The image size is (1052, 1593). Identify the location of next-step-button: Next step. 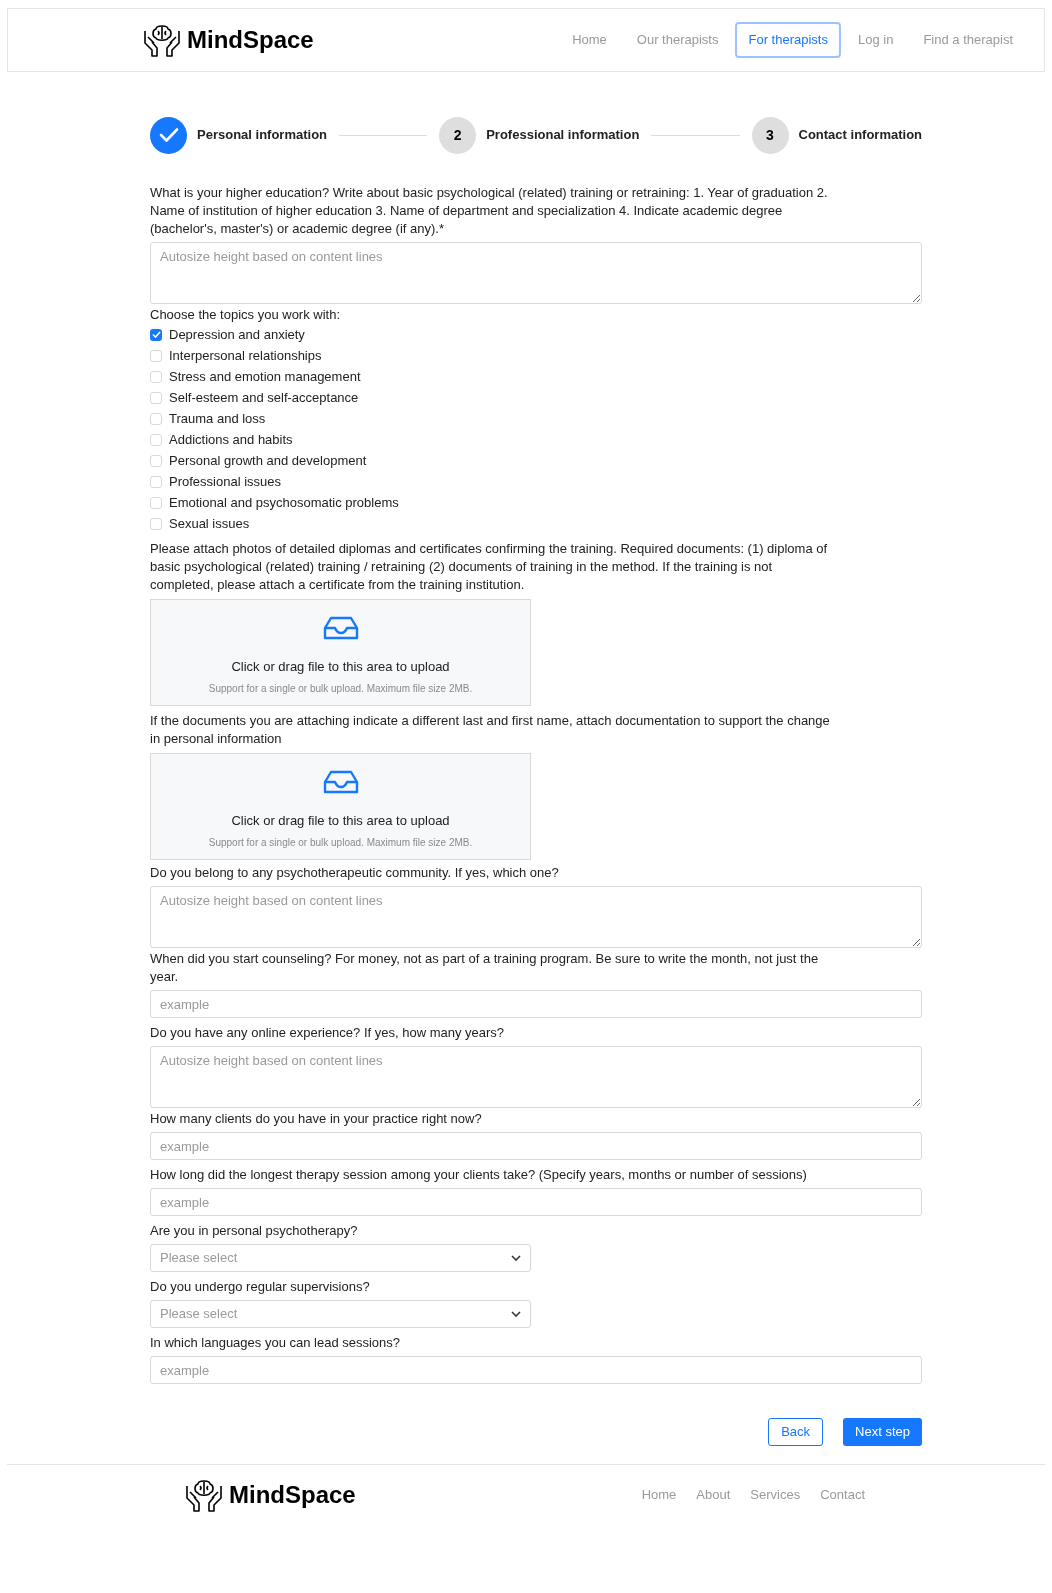
(882, 1432).